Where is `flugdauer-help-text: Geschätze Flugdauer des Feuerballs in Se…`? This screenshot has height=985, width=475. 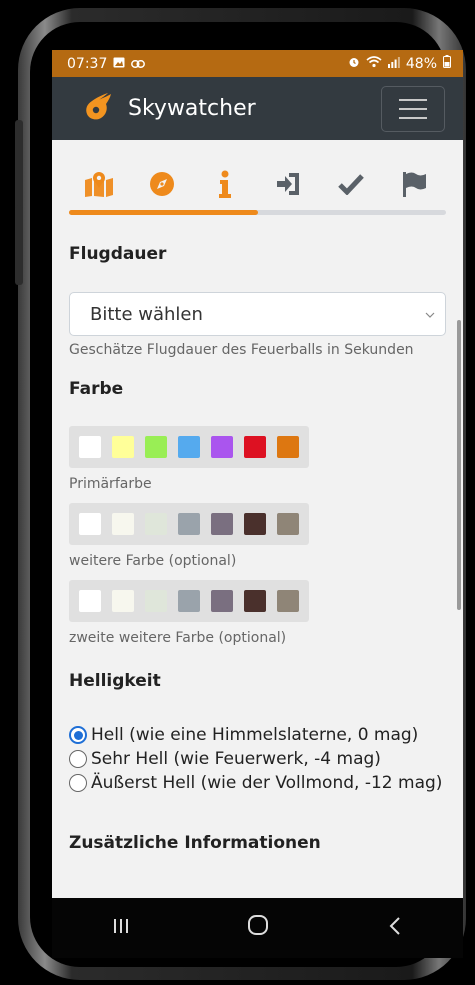
flugdauer-help-text: Geschätze Flugdauer des Feuerballs in Se… is located at coordinates (241, 350).